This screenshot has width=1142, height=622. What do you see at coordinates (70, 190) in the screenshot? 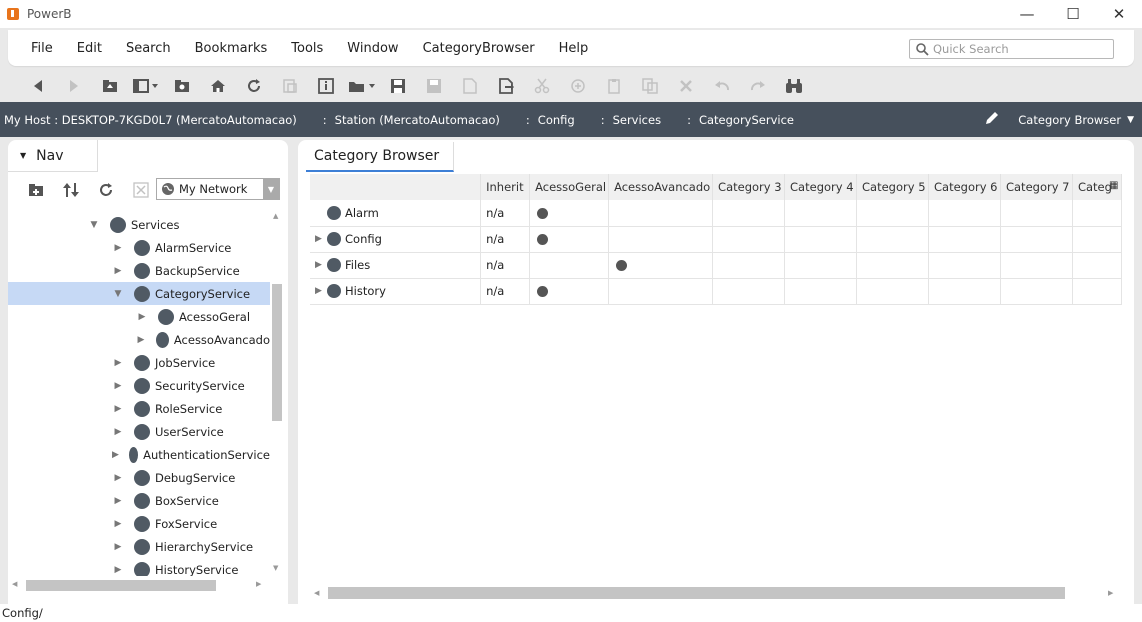
I see `sort-icon` at bounding box center [70, 190].